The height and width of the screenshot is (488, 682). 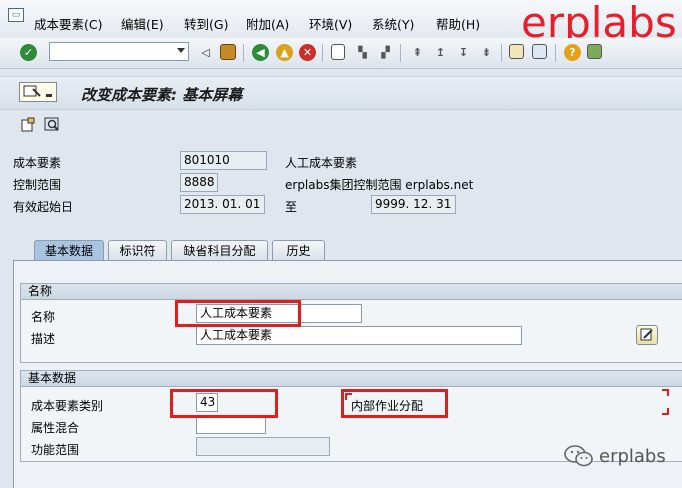 I want to click on system-menu-icon: ▭, so click(x=16, y=15).